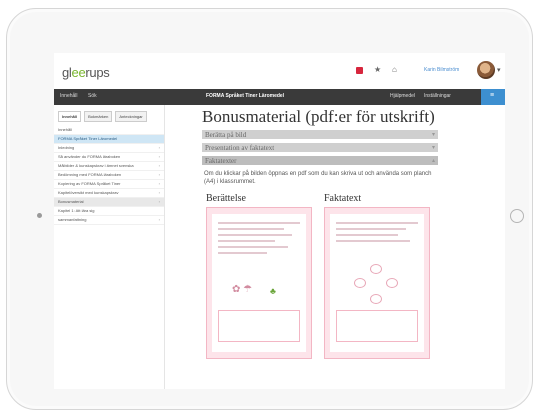 The image size is (539, 412). What do you see at coordinates (72, 219) in the screenshot?
I see `toc-item-label: sammanfattning` at bounding box center [72, 219].